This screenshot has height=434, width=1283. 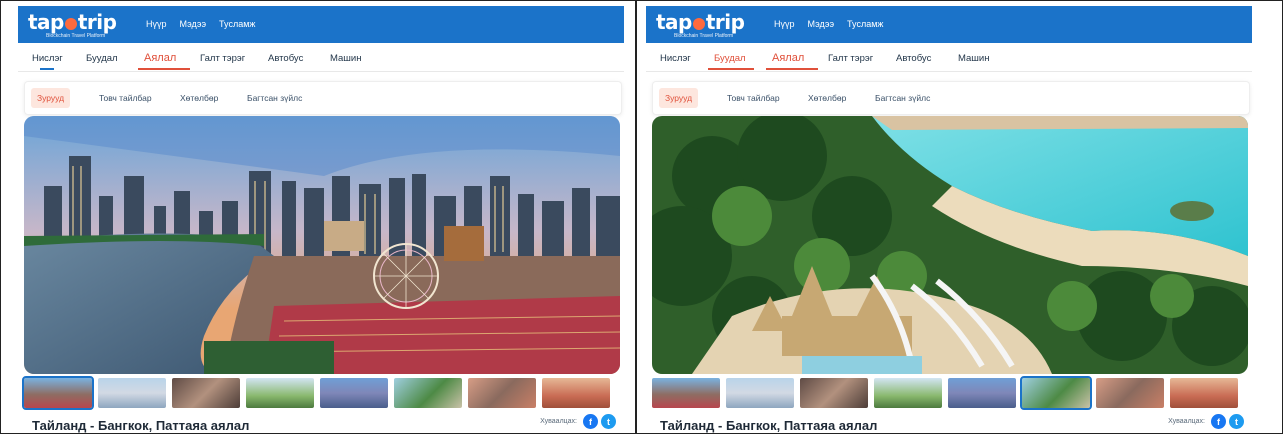 I want to click on panel-divider, so click(x=636, y=217).